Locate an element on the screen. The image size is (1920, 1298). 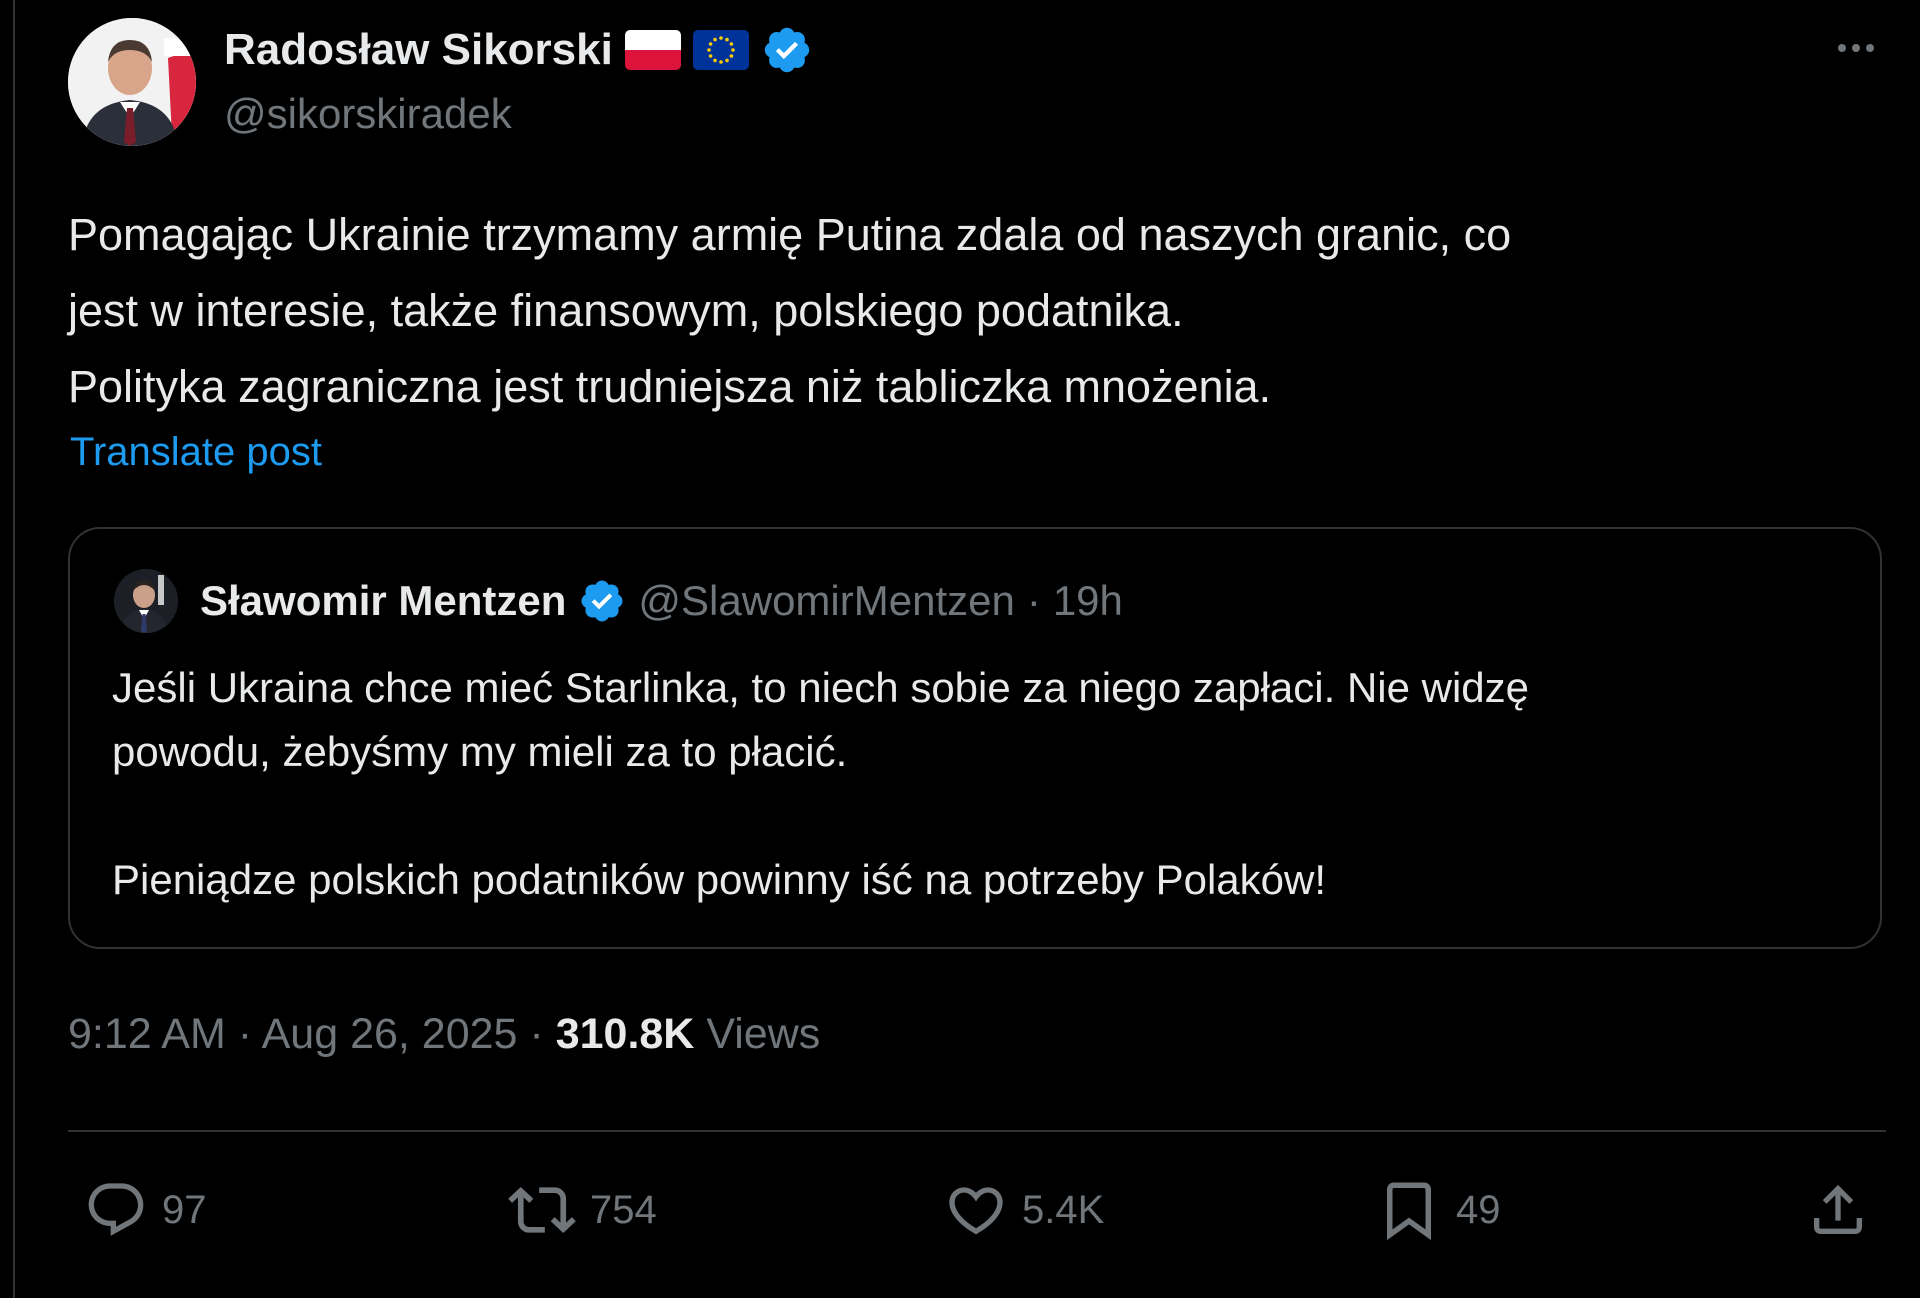
share-icon is located at coordinates (1838, 1209).